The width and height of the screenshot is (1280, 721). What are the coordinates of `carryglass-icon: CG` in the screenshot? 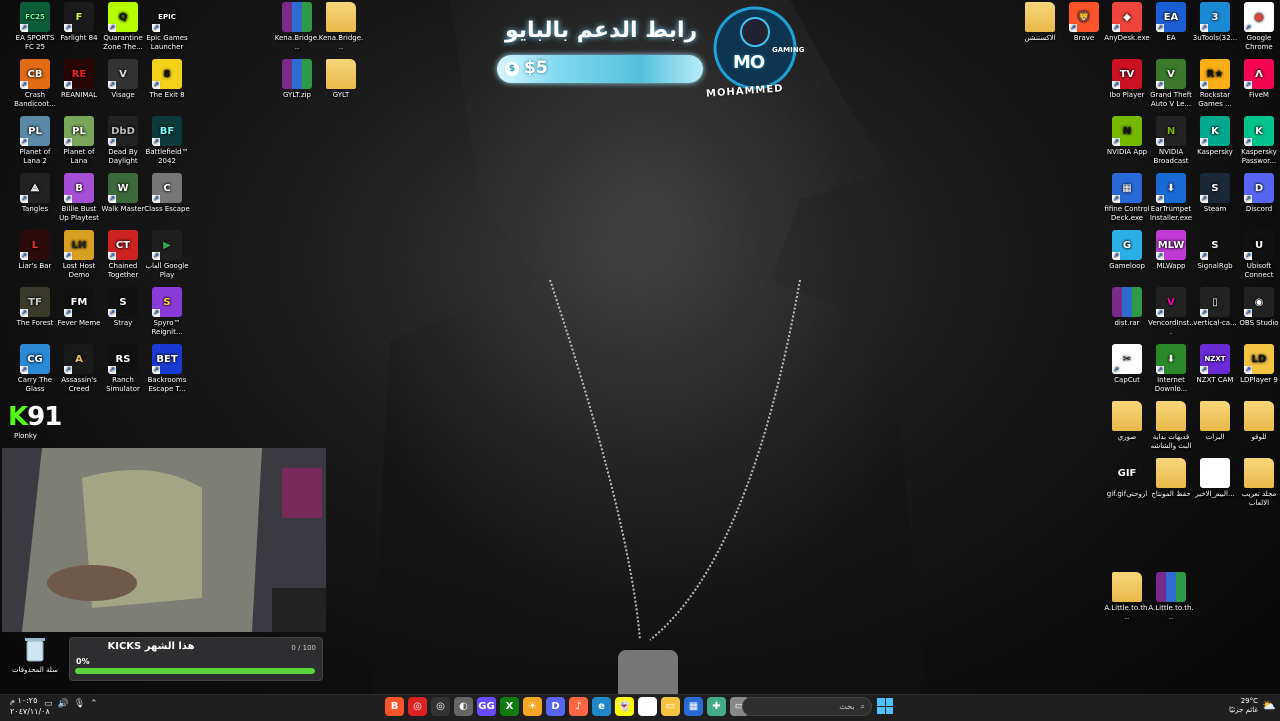 It's located at (35, 359).